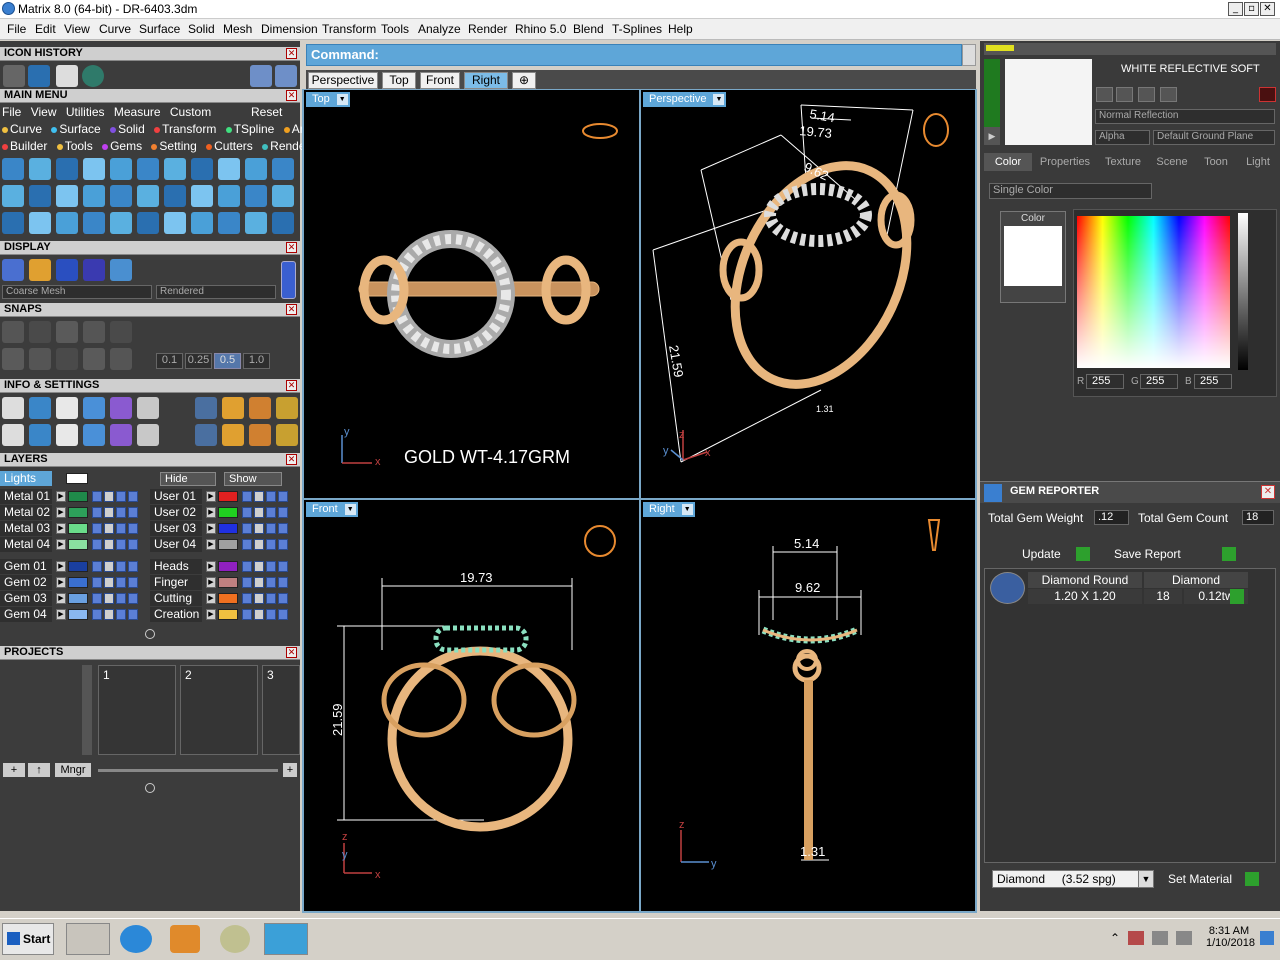 Image resolution: width=1280 pixels, height=960 pixels. Describe the element at coordinates (471, 705) in the screenshot. I see `viewport-front: Front ▼ 19.73 21.59 z y x` at that location.